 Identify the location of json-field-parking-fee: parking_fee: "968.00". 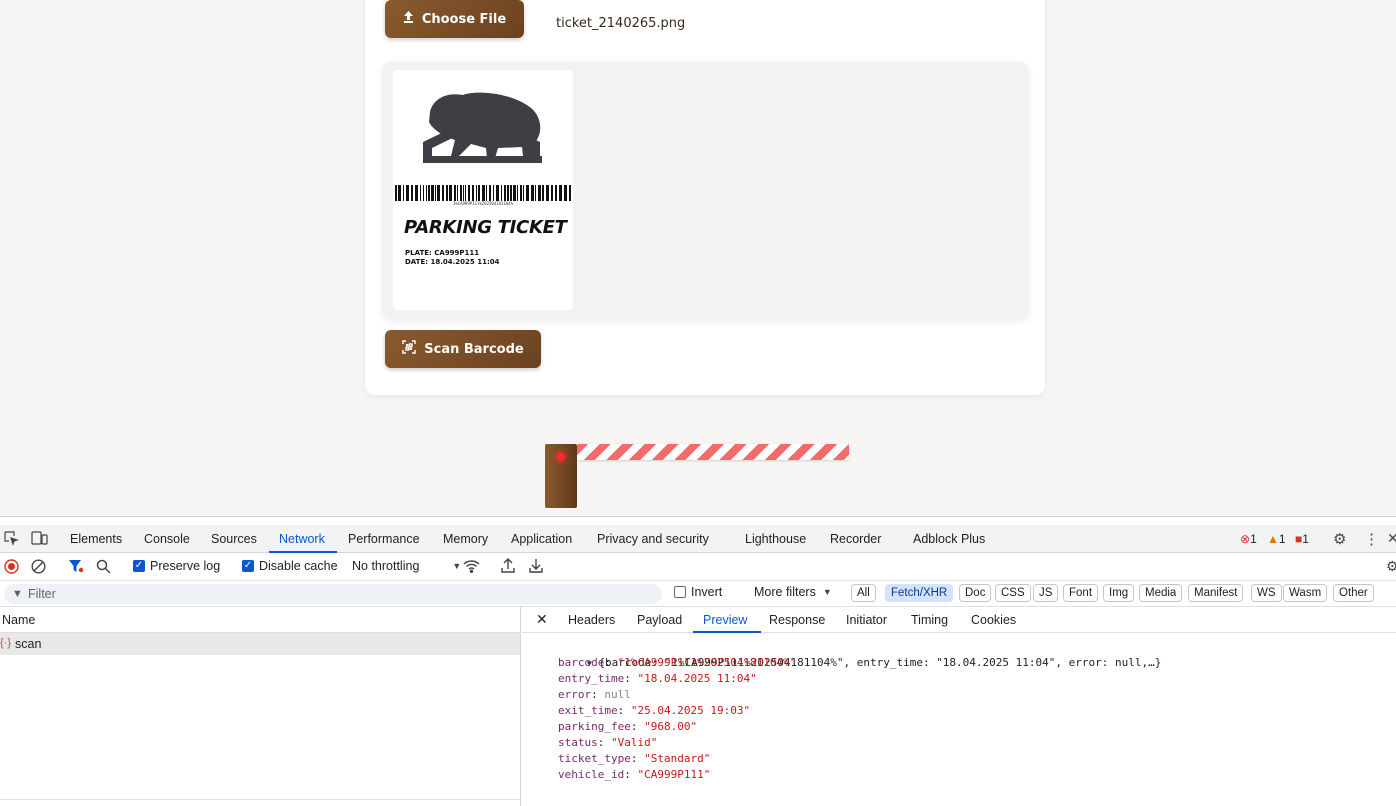
(959, 727).